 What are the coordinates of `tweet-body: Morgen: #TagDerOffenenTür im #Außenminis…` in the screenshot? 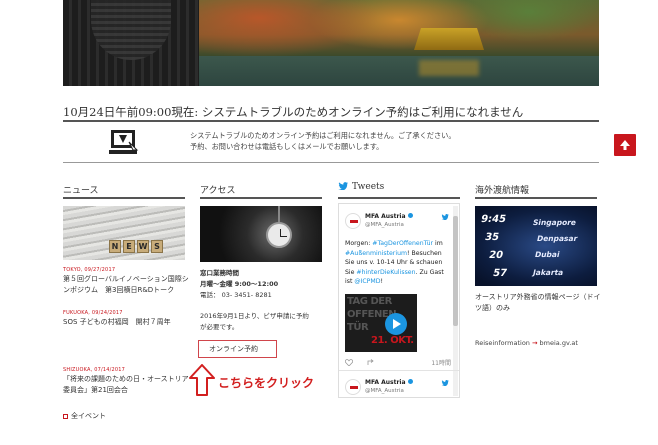 It's located at (398, 263).